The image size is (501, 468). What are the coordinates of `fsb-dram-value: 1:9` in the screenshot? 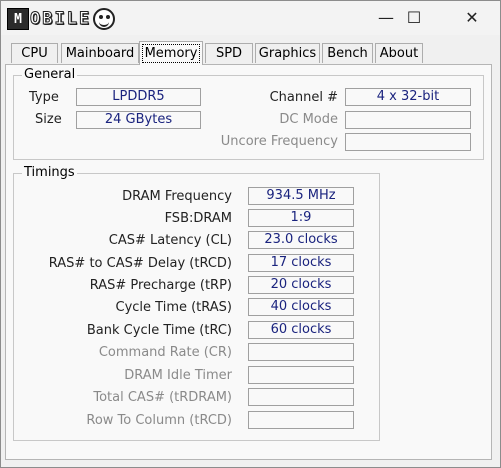 It's located at (301, 218).